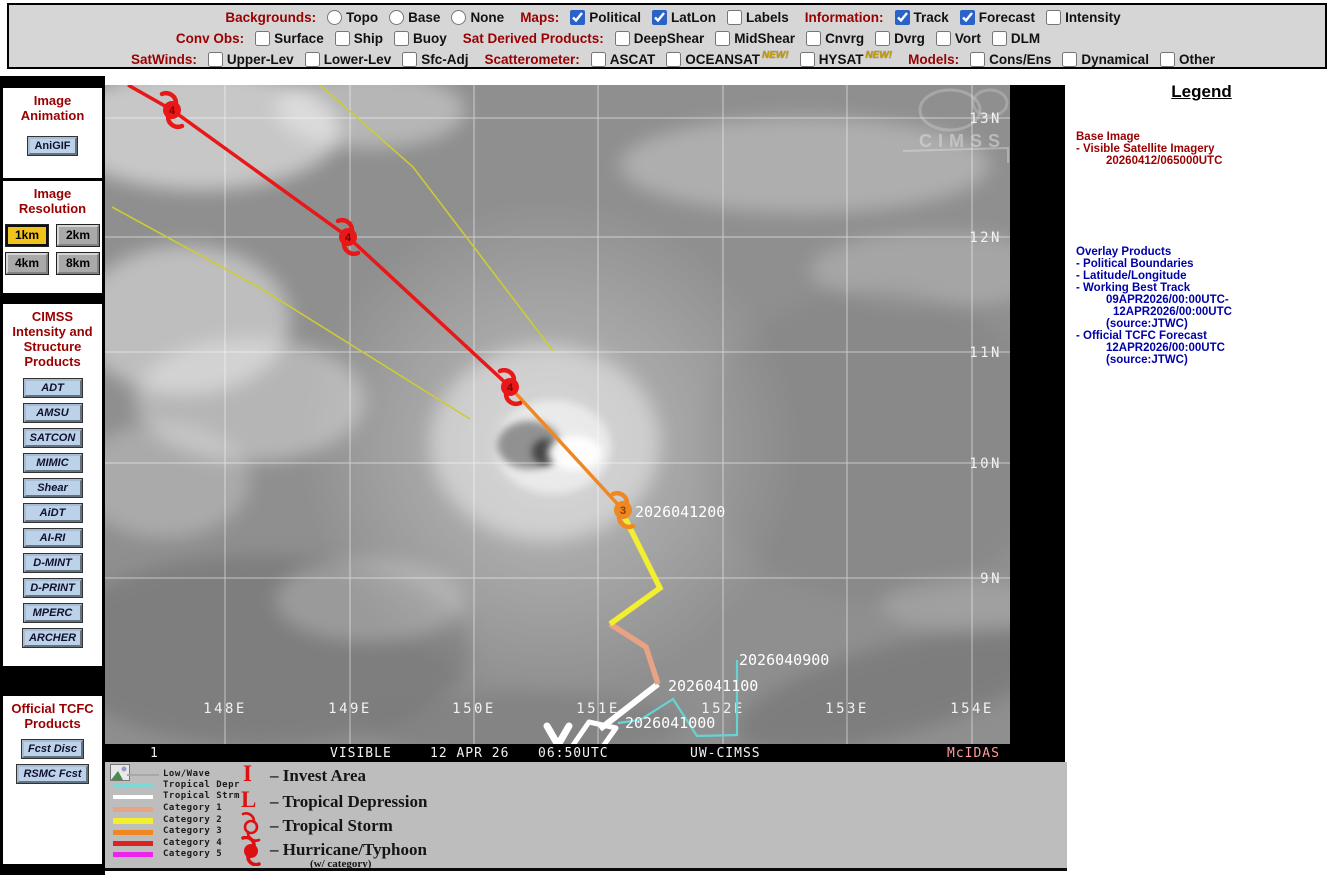 The width and height of the screenshot is (1336, 875). What do you see at coordinates (967, 17) in the screenshot?
I see `information-checkbox-forecast` at bounding box center [967, 17].